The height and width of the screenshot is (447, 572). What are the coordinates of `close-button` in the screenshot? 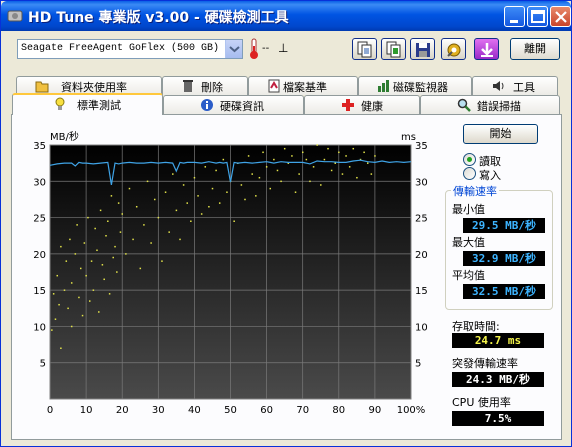 It's located at (560, 16).